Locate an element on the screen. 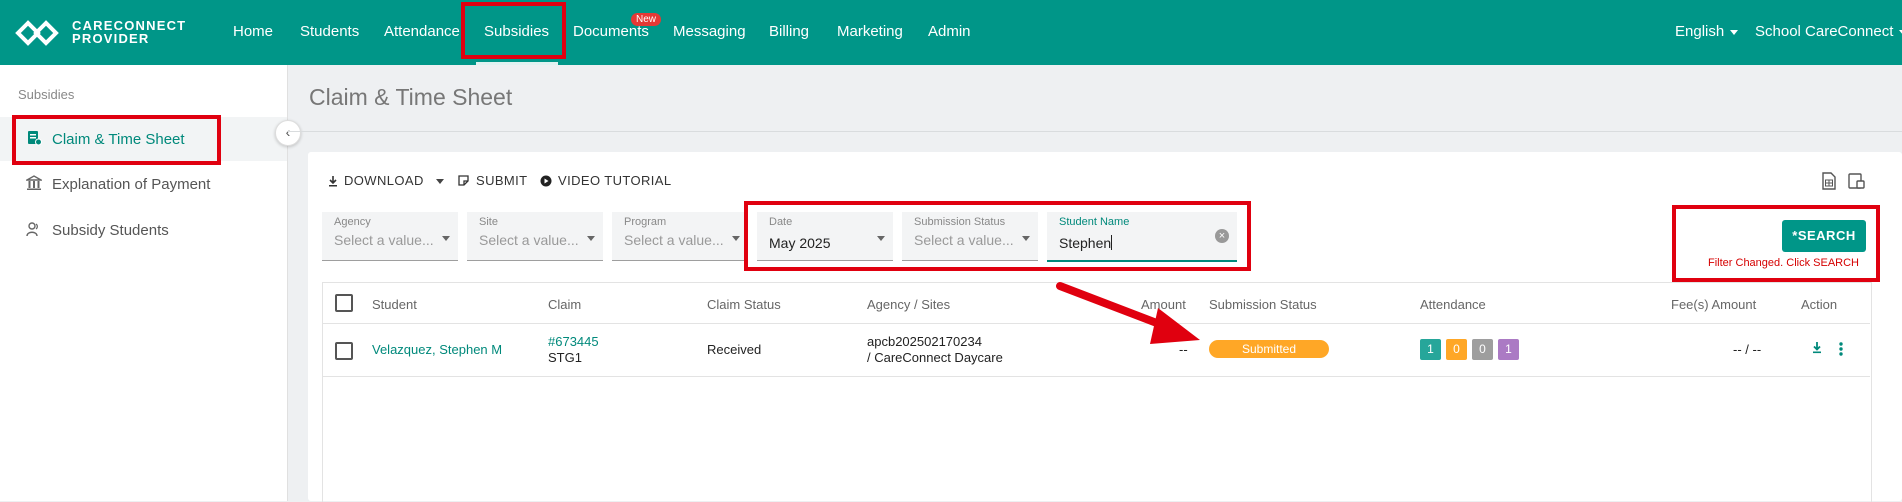  attendance-badge-present: 1 is located at coordinates (1430, 349).